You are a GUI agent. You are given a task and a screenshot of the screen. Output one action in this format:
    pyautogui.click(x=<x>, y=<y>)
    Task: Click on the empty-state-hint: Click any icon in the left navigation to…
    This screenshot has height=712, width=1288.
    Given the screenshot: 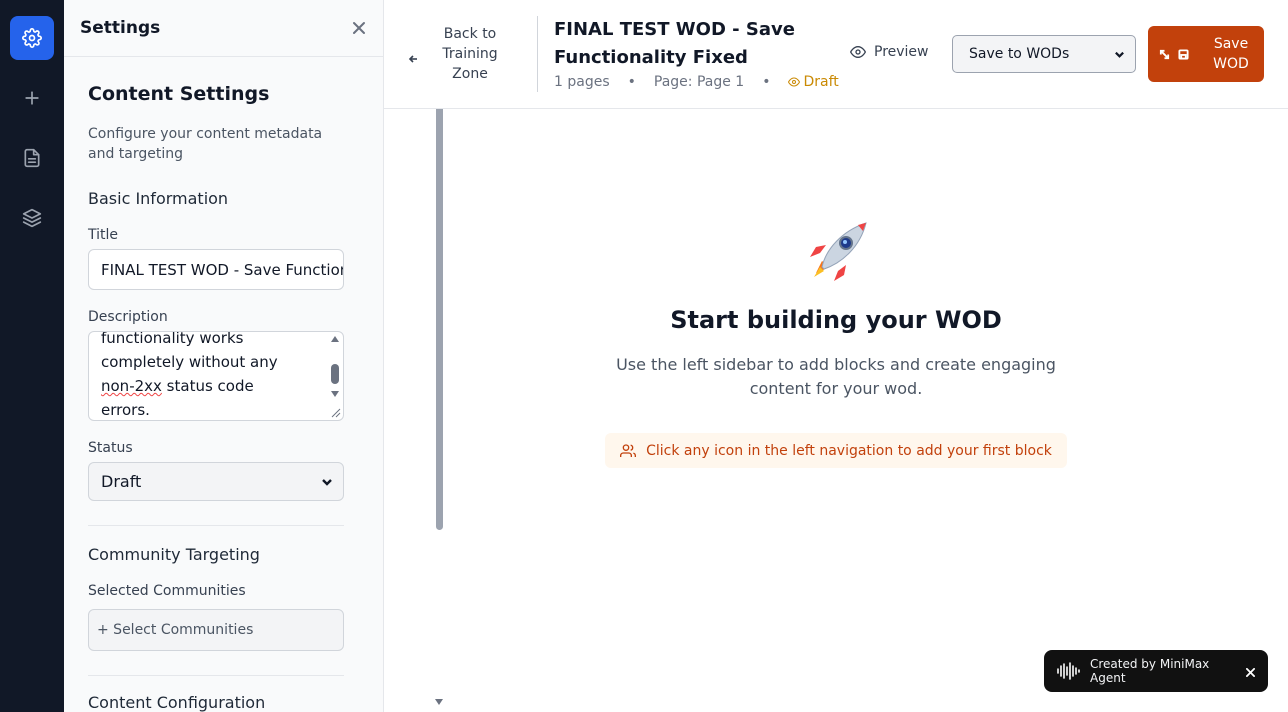 What is the action you would take?
    pyautogui.click(x=836, y=450)
    